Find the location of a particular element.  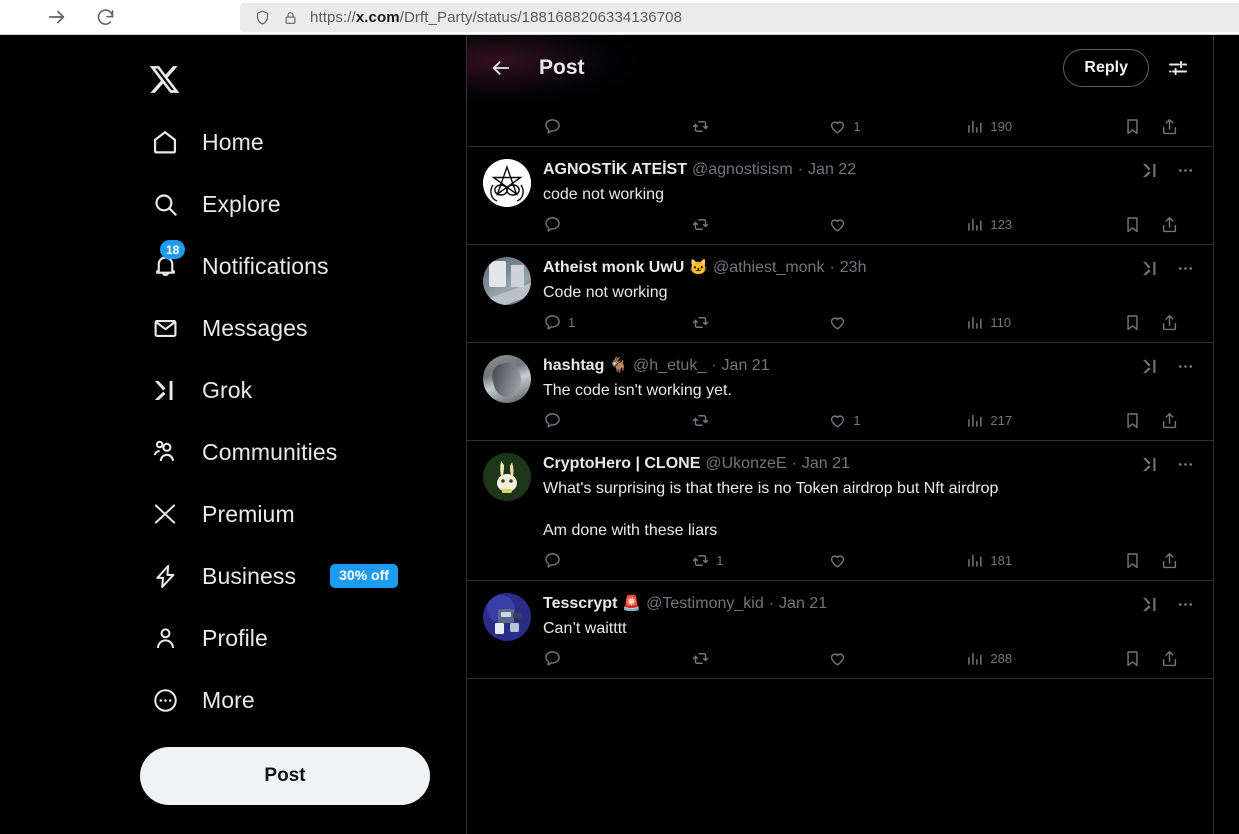

author-handle: @h_etuk_ is located at coordinates (669, 366).